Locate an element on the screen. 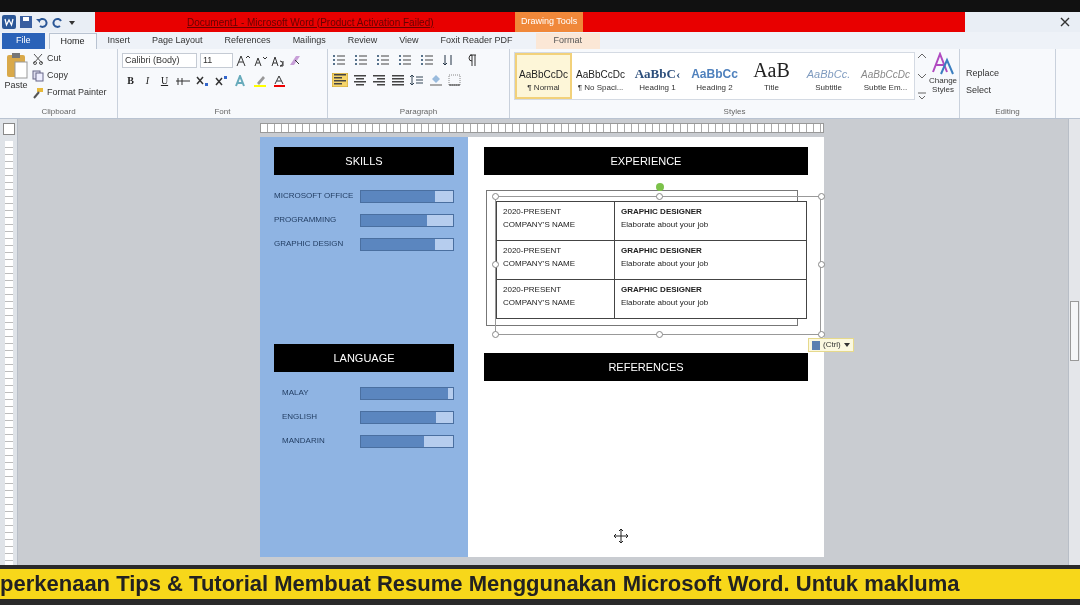 The height and width of the screenshot is (605, 1080). font-name-field: Calibri (Body) is located at coordinates (159, 60).